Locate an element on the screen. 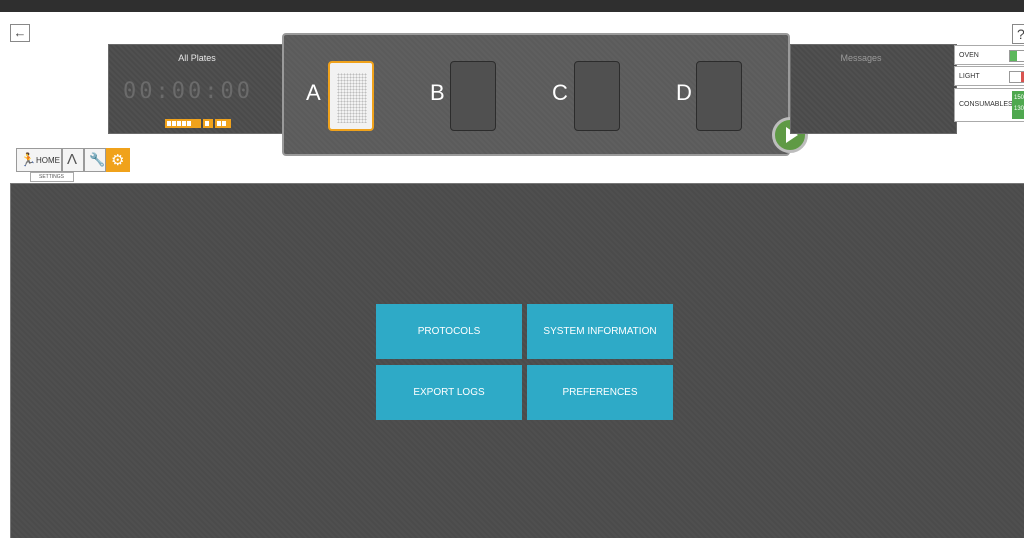 Image resolution: width=1024 pixels, height=538 pixels. tab-tools: 🔧 is located at coordinates (95, 160).